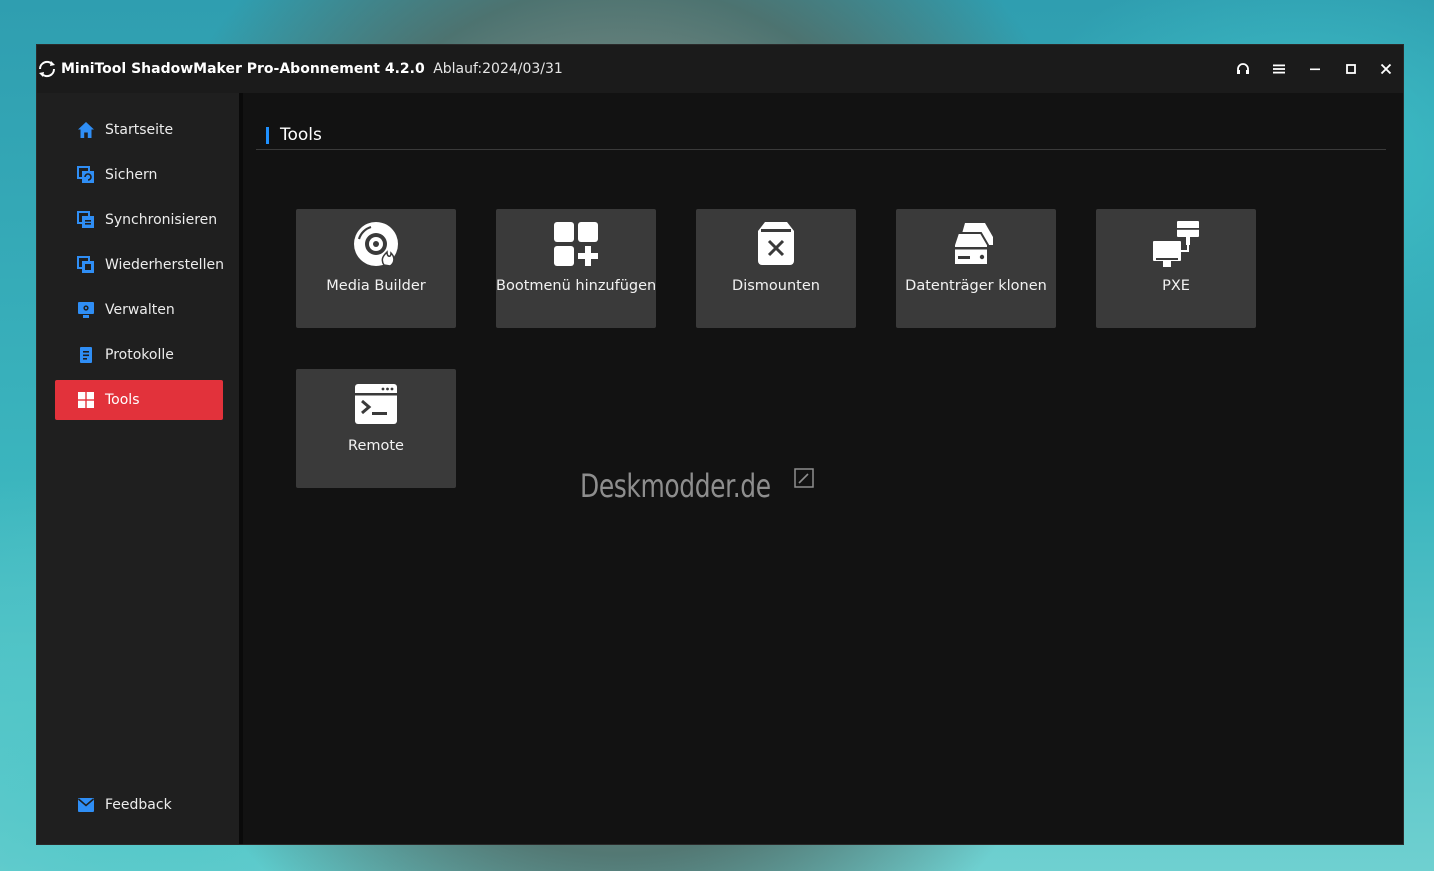 The height and width of the screenshot is (871, 1434). Describe the element at coordinates (1176, 244) in the screenshot. I see `pxe-icon` at that location.